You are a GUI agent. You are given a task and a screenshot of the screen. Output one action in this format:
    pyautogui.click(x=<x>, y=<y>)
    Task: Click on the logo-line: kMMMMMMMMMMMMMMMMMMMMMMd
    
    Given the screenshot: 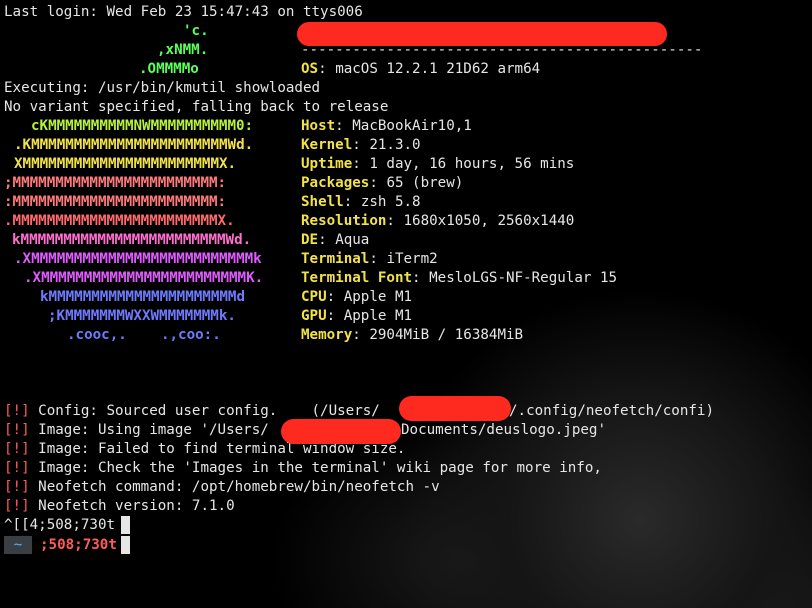 What is the action you would take?
    pyautogui.click(x=142, y=297)
    